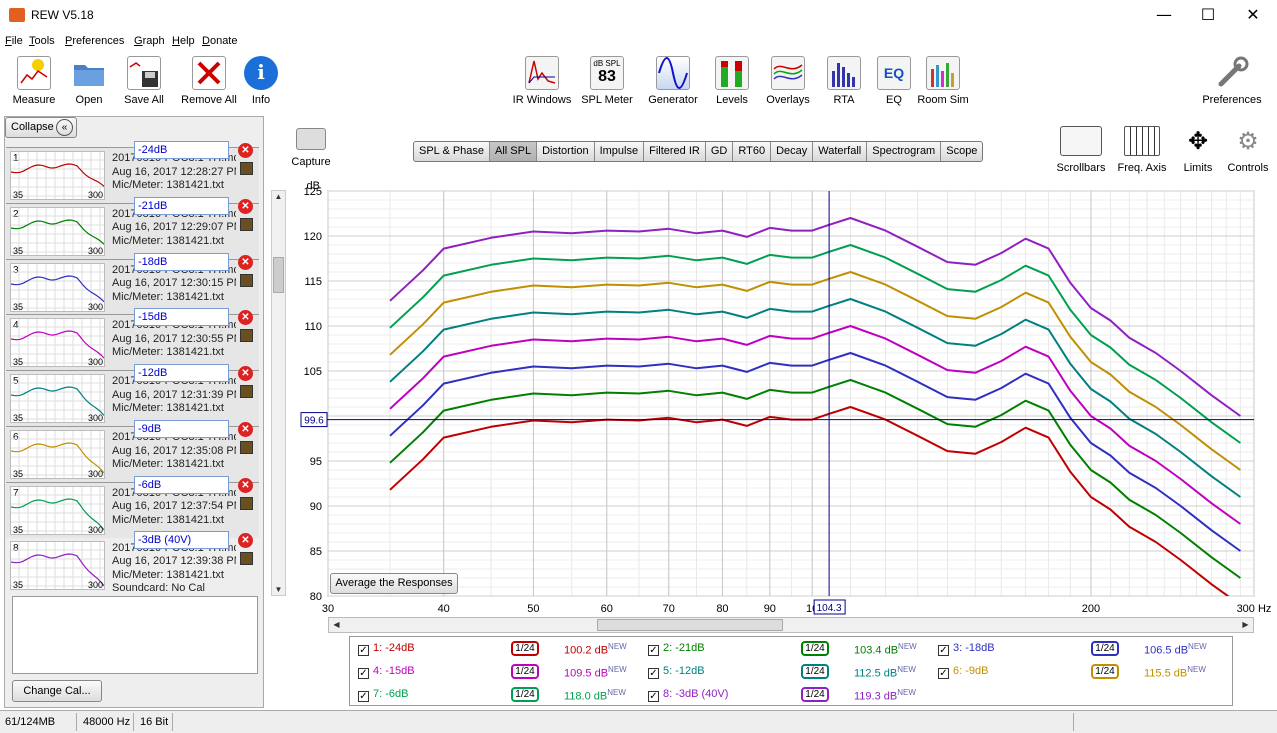 The image size is (1277, 733). What do you see at coordinates (181, 317) in the screenshot?
I see `measurement-name-field: -15dB` at bounding box center [181, 317].